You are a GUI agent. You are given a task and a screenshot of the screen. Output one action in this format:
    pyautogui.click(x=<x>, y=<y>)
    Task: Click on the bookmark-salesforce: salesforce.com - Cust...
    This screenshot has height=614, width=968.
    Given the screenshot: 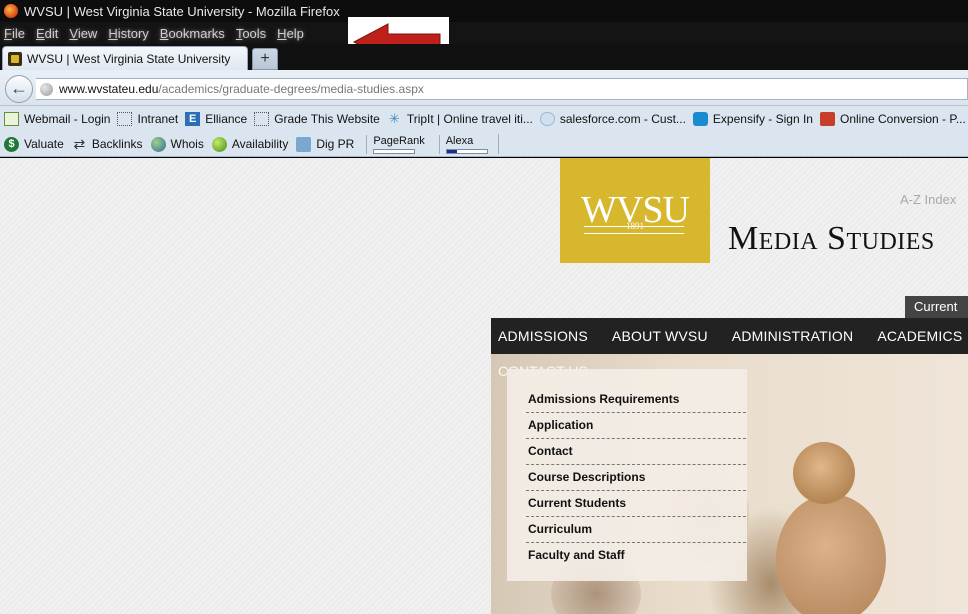 What is the action you would take?
    pyautogui.click(x=612, y=119)
    